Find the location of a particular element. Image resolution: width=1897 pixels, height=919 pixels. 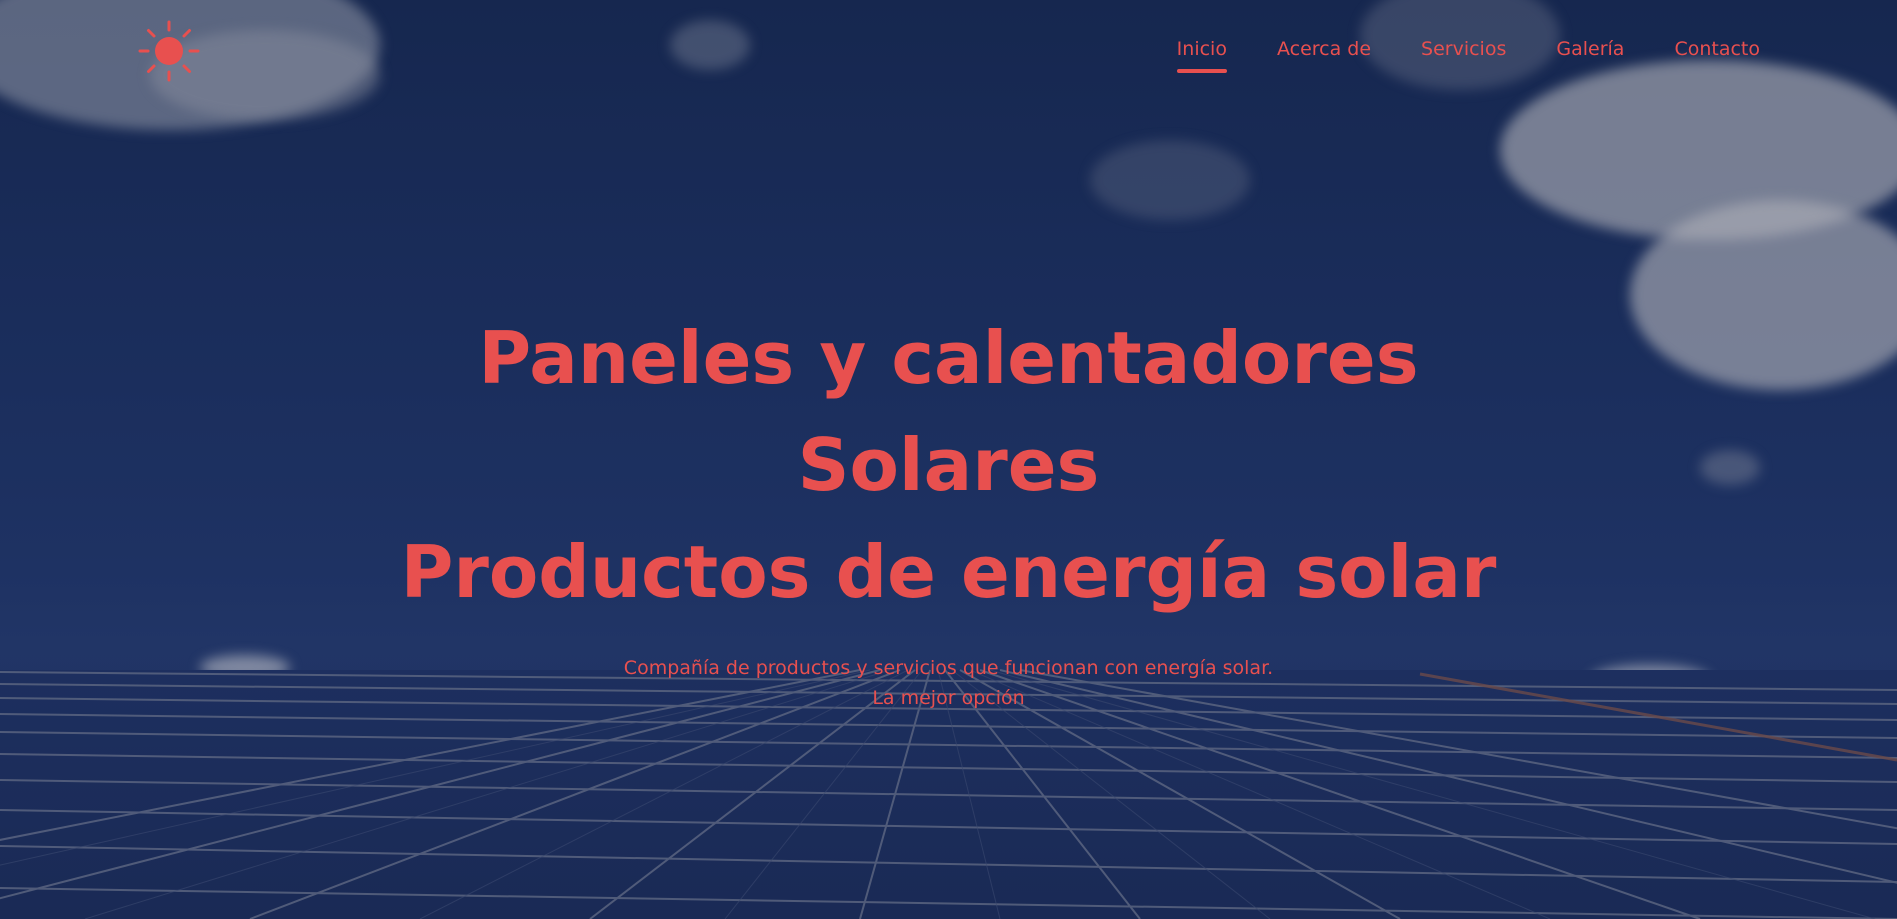

nav-item-galeria: Galería is located at coordinates (1590, 54).